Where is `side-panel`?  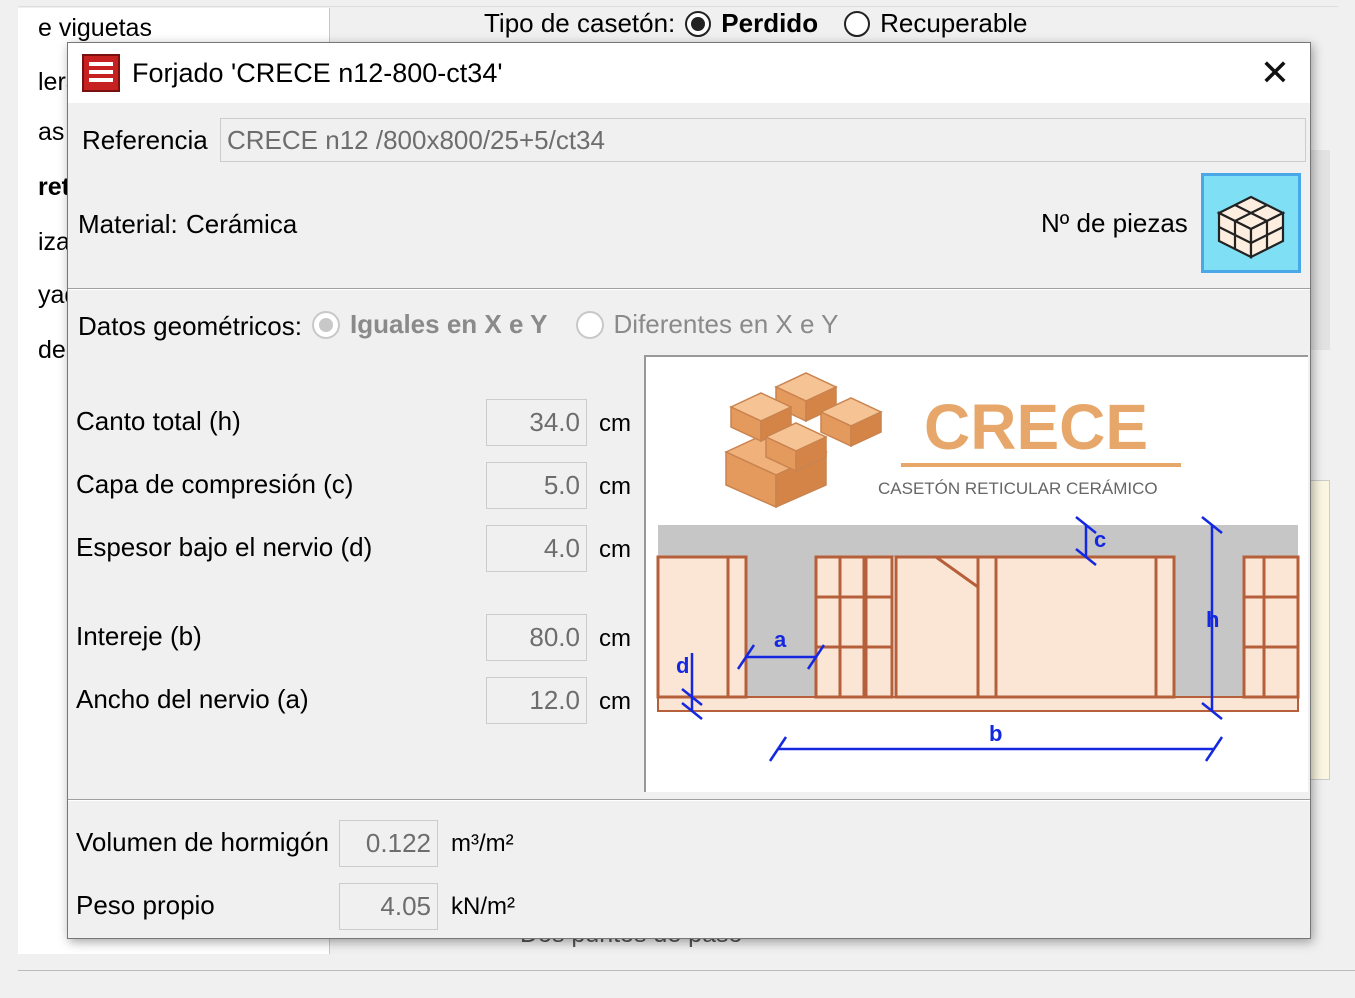
side-panel is located at coordinates (1320, 630).